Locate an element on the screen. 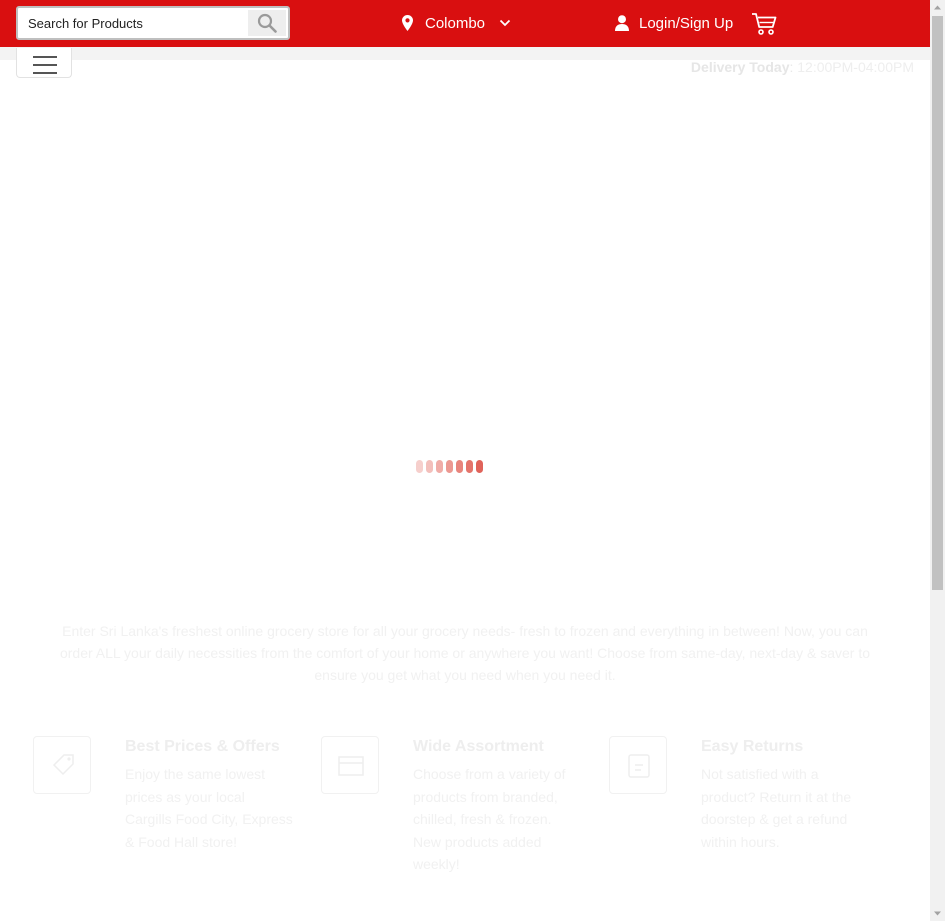  cart-button is located at coordinates (764, 26).